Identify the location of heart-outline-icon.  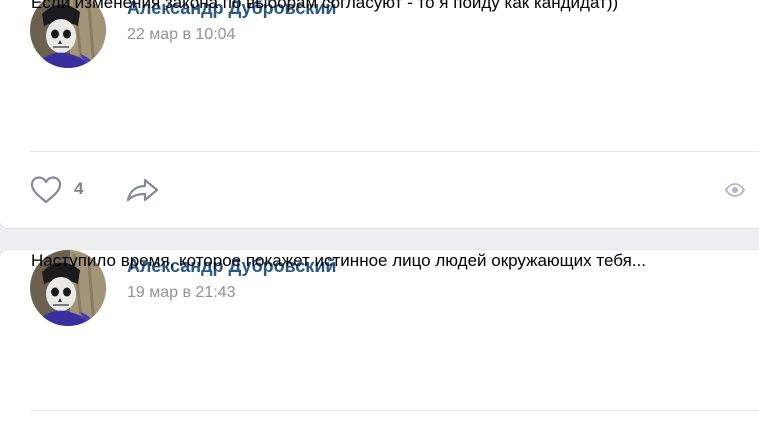
(46, 190).